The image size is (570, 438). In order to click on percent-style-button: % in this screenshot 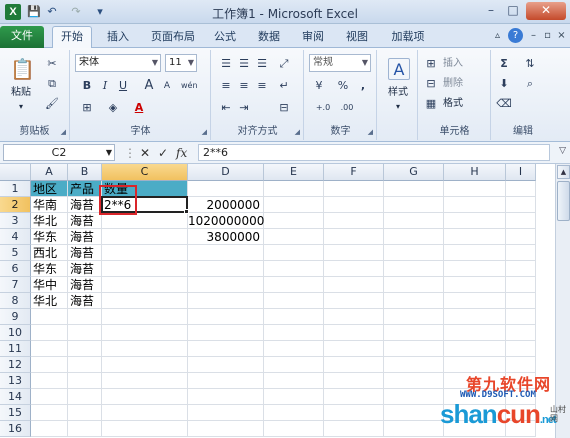, I will do `click(343, 86)`.